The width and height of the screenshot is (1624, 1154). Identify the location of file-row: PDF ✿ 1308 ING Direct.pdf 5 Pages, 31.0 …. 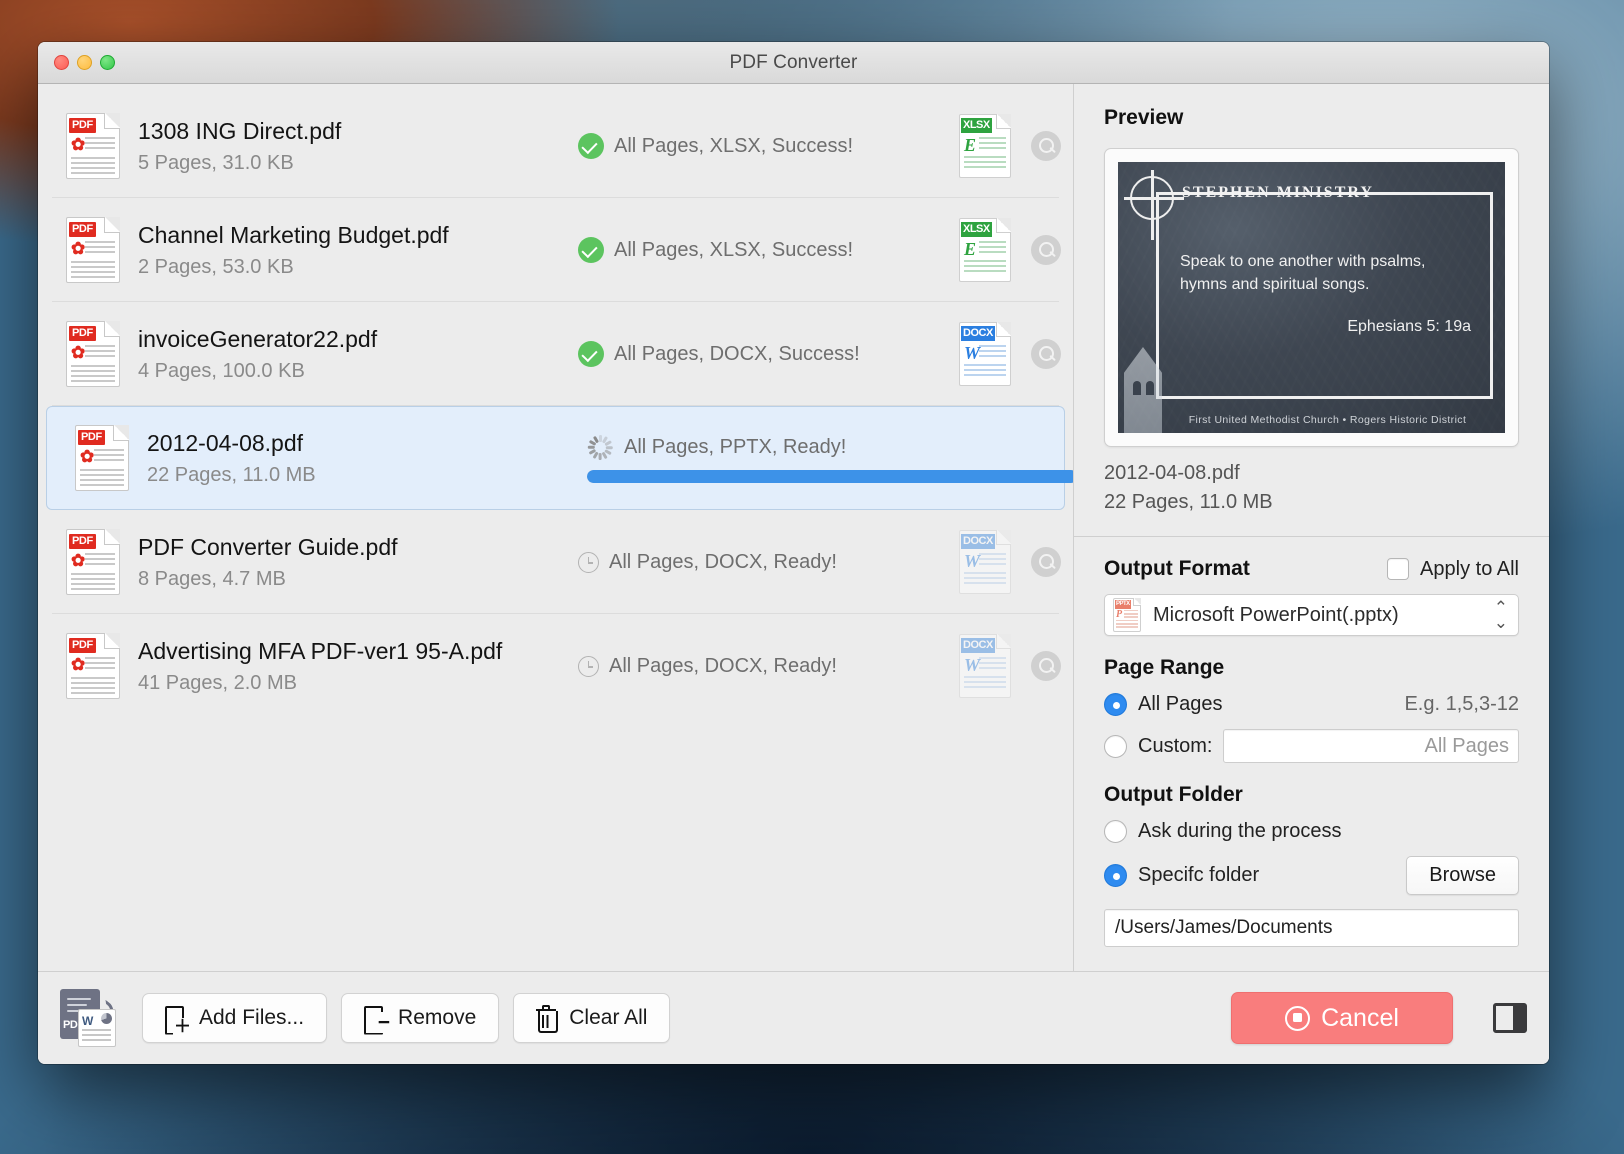
(555, 146).